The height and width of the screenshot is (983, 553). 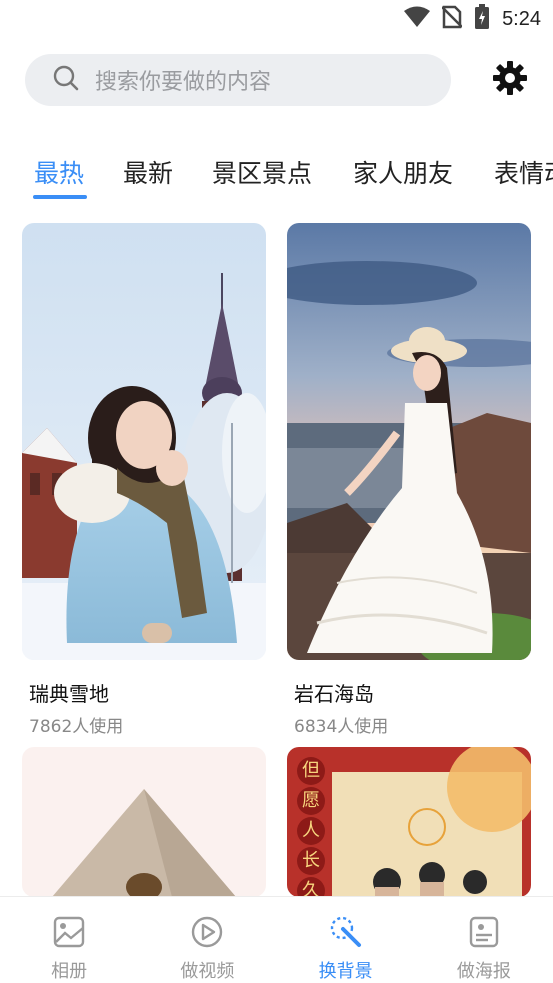 I want to click on tab-active-indicator, so click(x=60, y=197).